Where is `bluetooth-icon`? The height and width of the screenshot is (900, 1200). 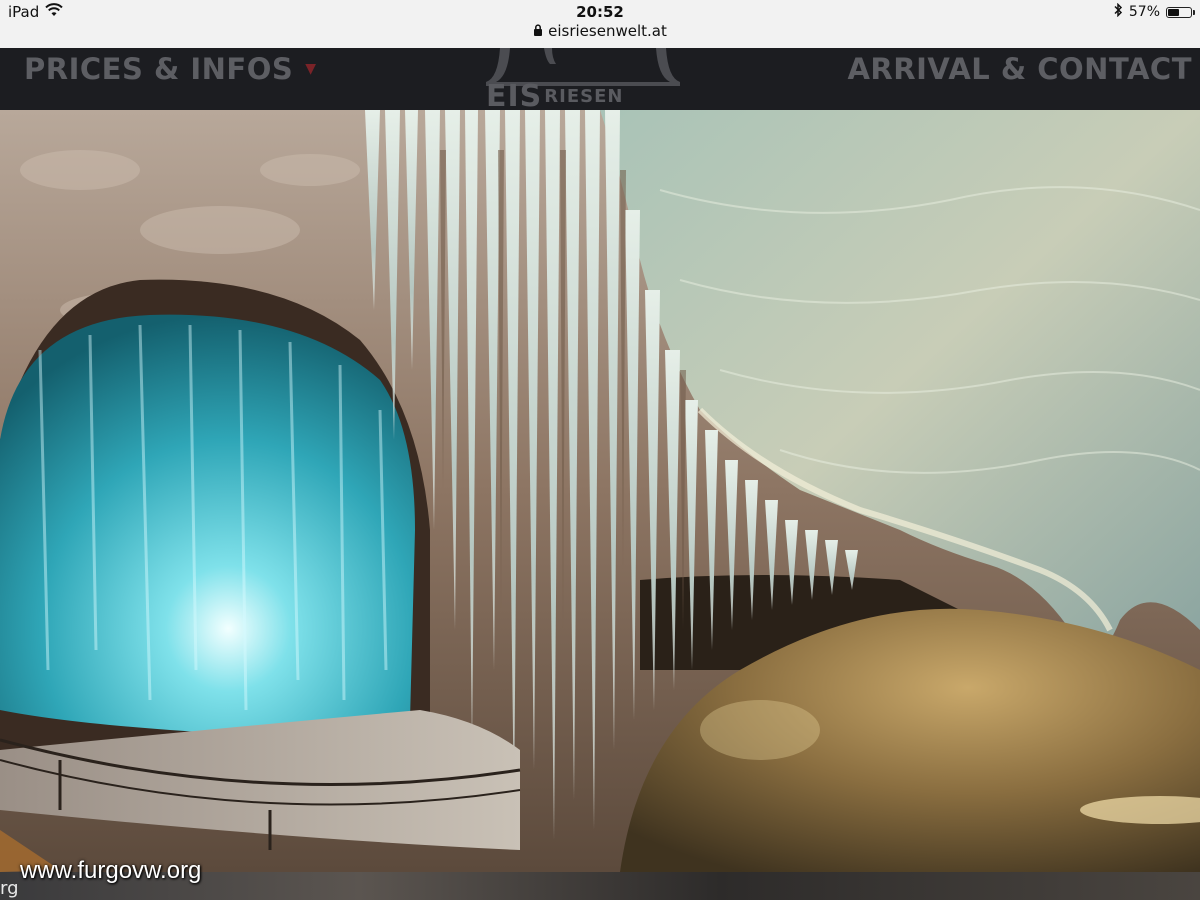 bluetooth-icon is located at coordinates (1118, 11).